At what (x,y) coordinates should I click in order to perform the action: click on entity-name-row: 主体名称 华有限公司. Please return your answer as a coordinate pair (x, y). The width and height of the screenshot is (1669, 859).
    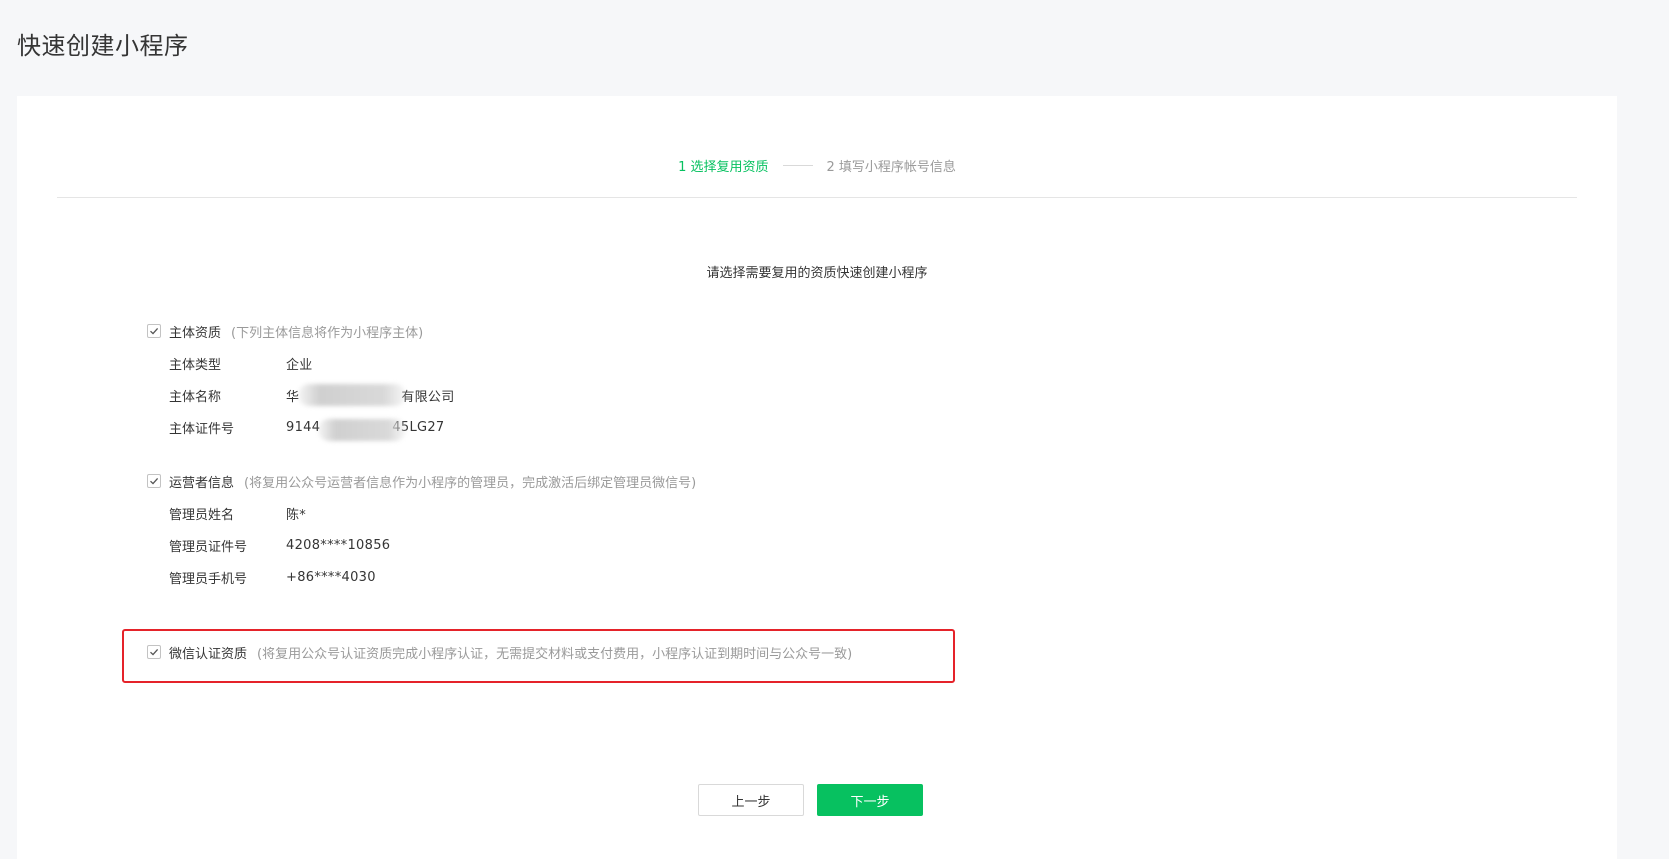
    Looking at the image, I should click on (312, 394).